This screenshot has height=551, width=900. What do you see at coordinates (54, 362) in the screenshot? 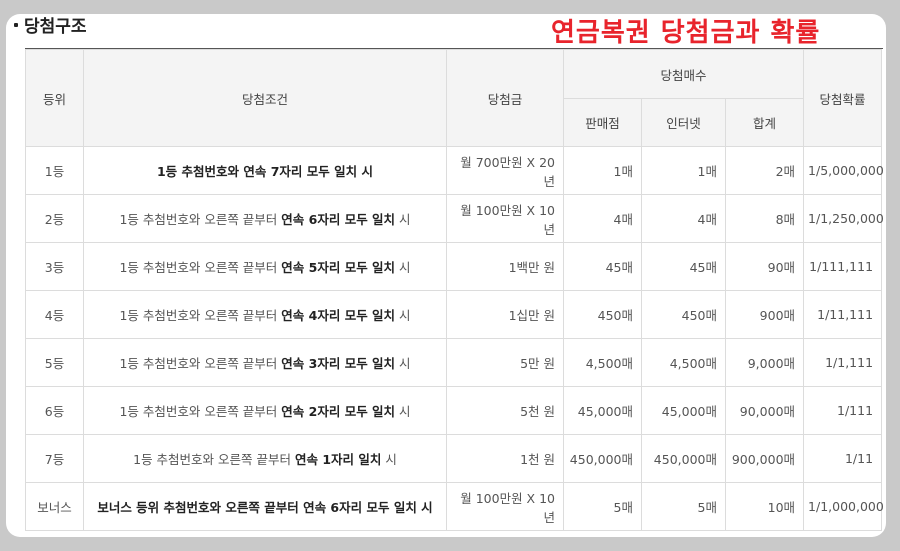
I see `rank-cell: 5등` at bounding box center [54, 362].